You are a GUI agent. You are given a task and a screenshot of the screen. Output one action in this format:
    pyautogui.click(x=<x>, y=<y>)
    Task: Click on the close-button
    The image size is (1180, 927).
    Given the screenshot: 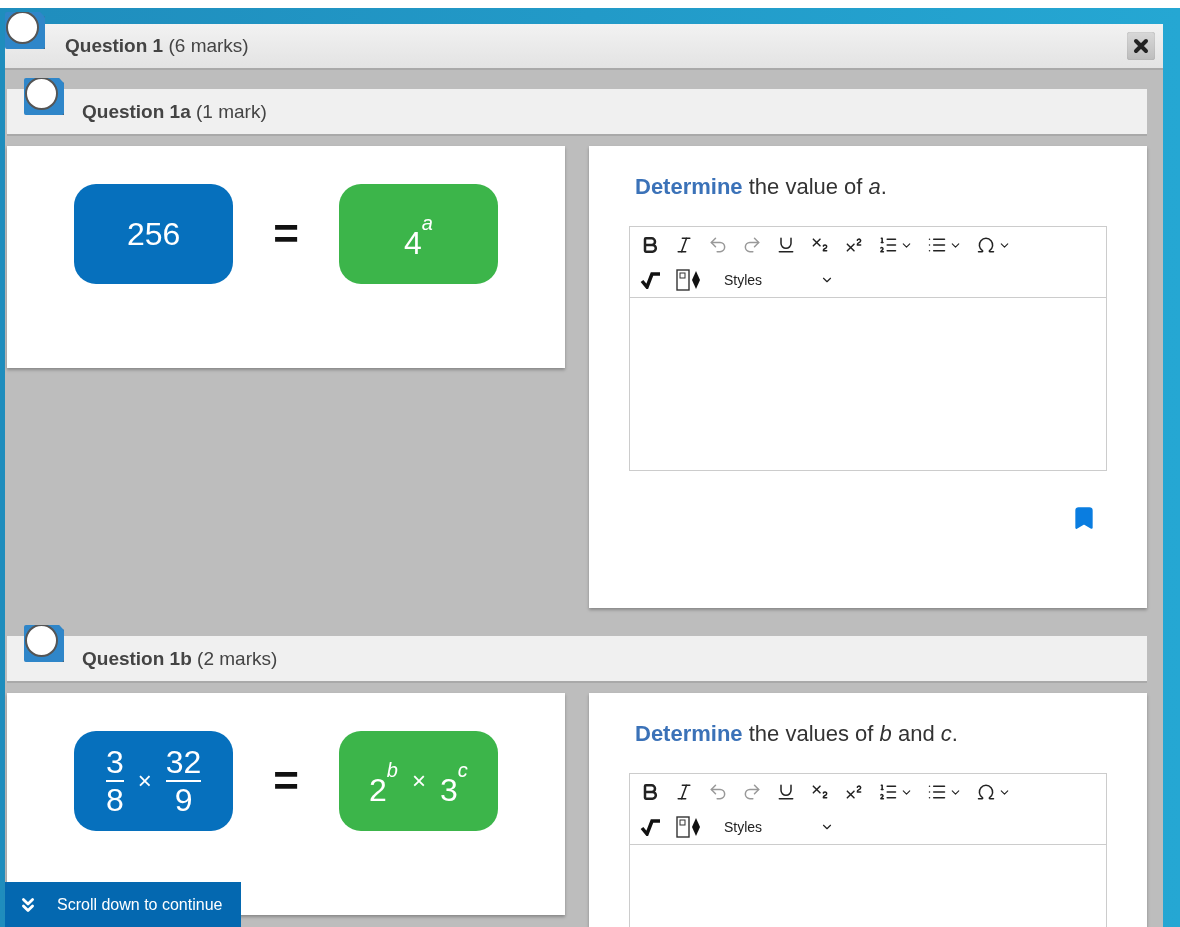 What is the action you would take?
    pyautogui.click(x=1141, y=46)
    